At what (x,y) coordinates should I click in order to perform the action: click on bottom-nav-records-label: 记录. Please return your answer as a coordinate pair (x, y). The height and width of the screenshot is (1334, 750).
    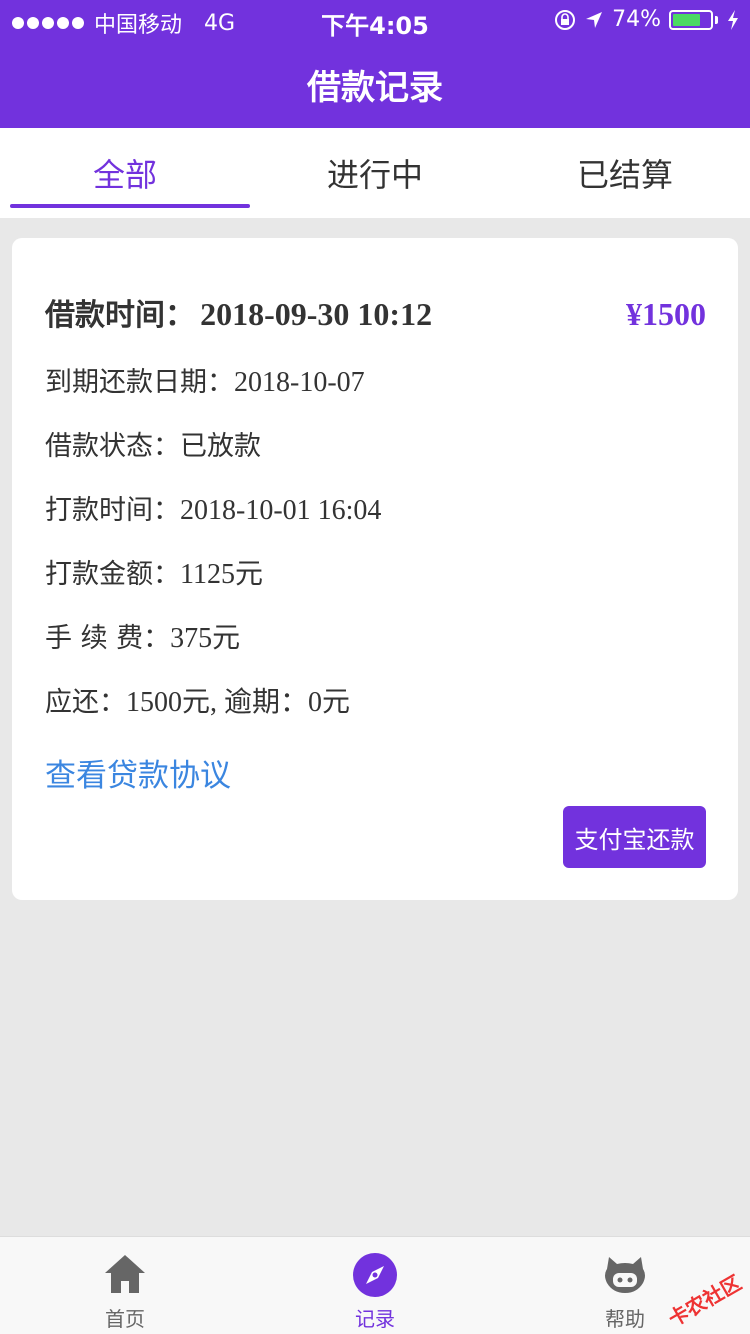
    Looking at the image, I should click on (375, 1319).